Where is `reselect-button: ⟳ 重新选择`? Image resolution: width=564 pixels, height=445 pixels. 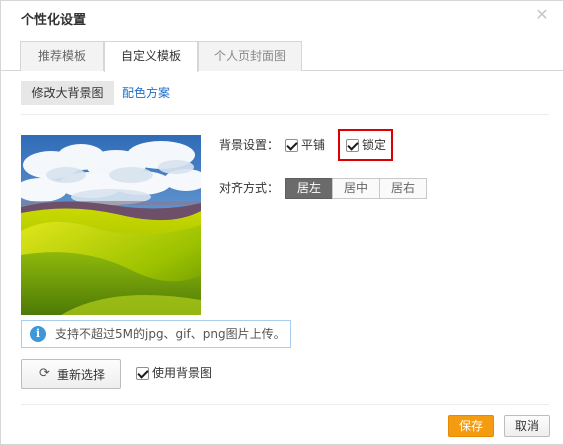
reselect-button: ⟳ 重新选择 is located at coordinates (71, 374).